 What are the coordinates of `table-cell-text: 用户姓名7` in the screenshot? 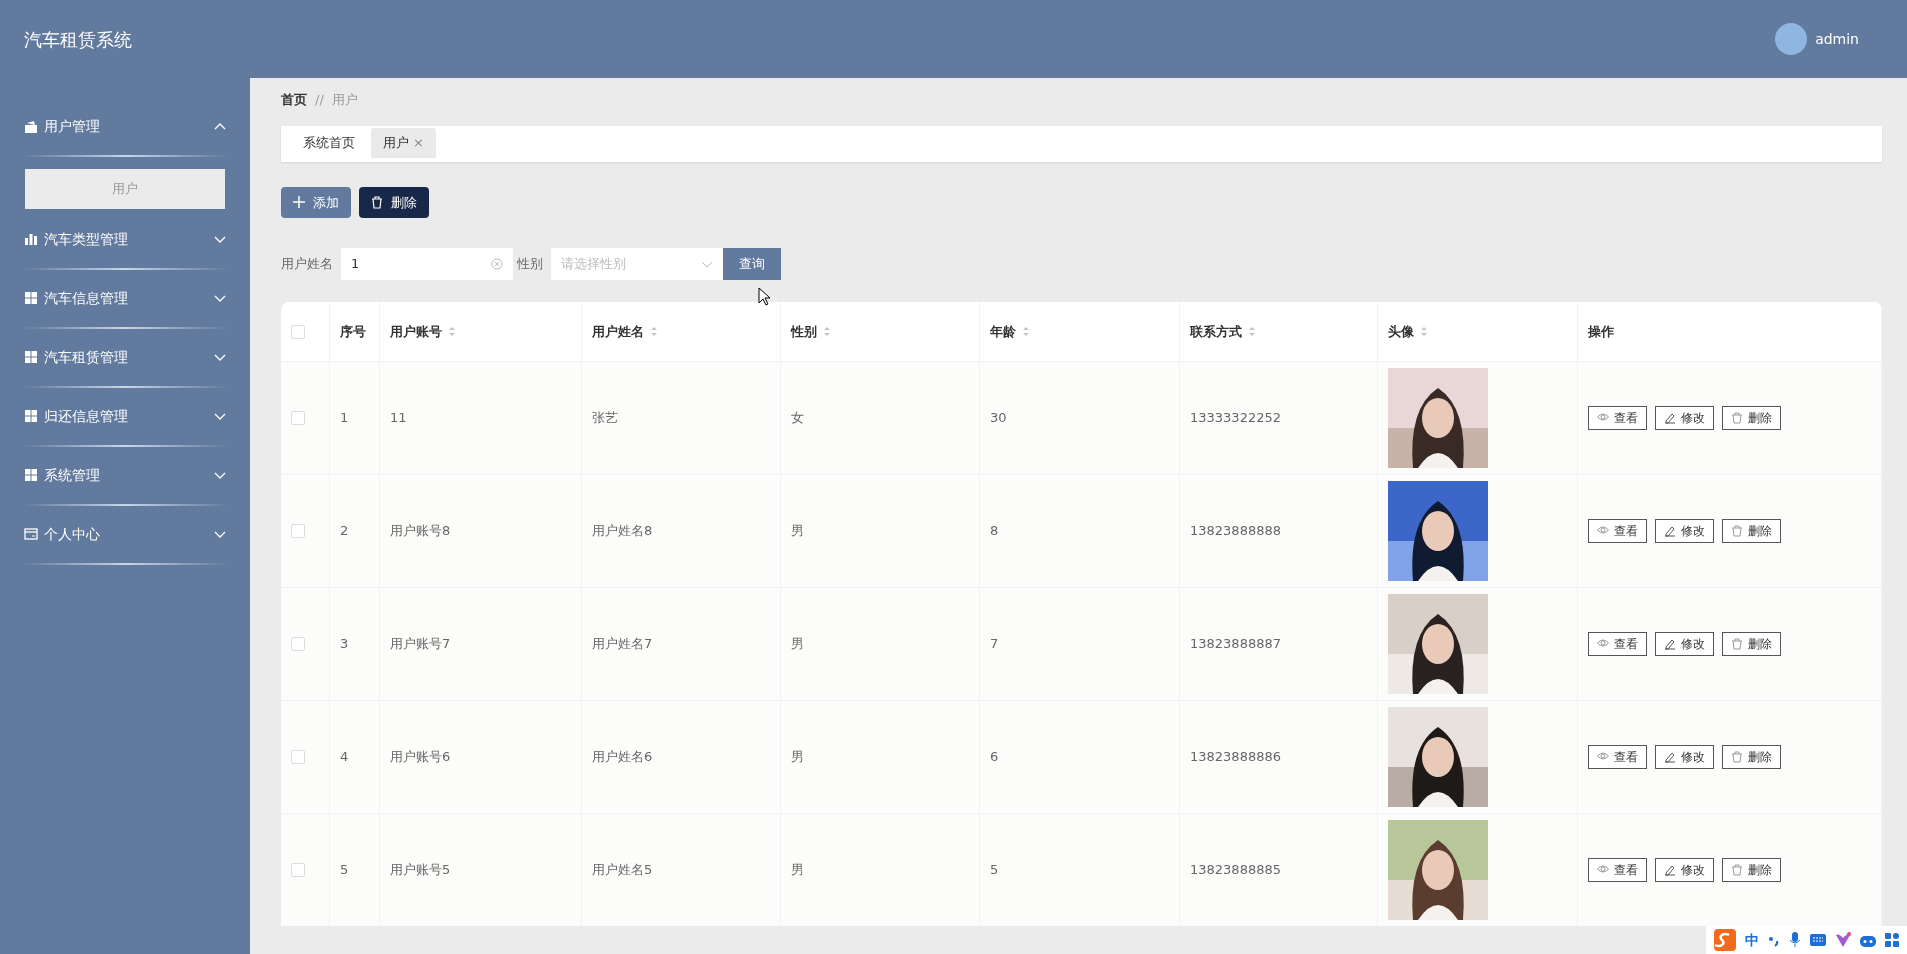 It's located at (622, 644).